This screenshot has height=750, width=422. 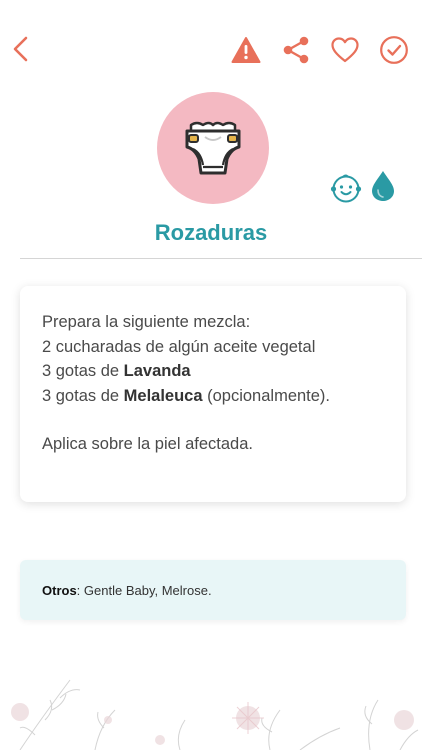 I want to click on chevron-left-icon, so click(x=20, y=49).